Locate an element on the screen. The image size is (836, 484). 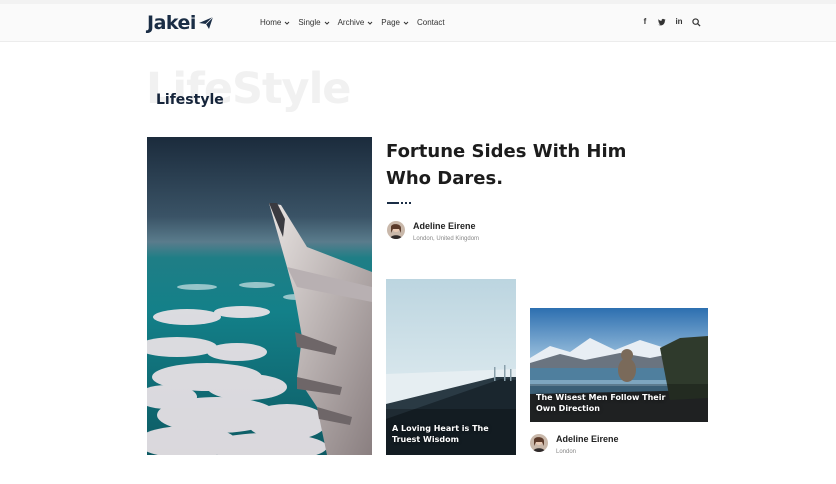
social-links: f in is located at coordinates (666, 21).